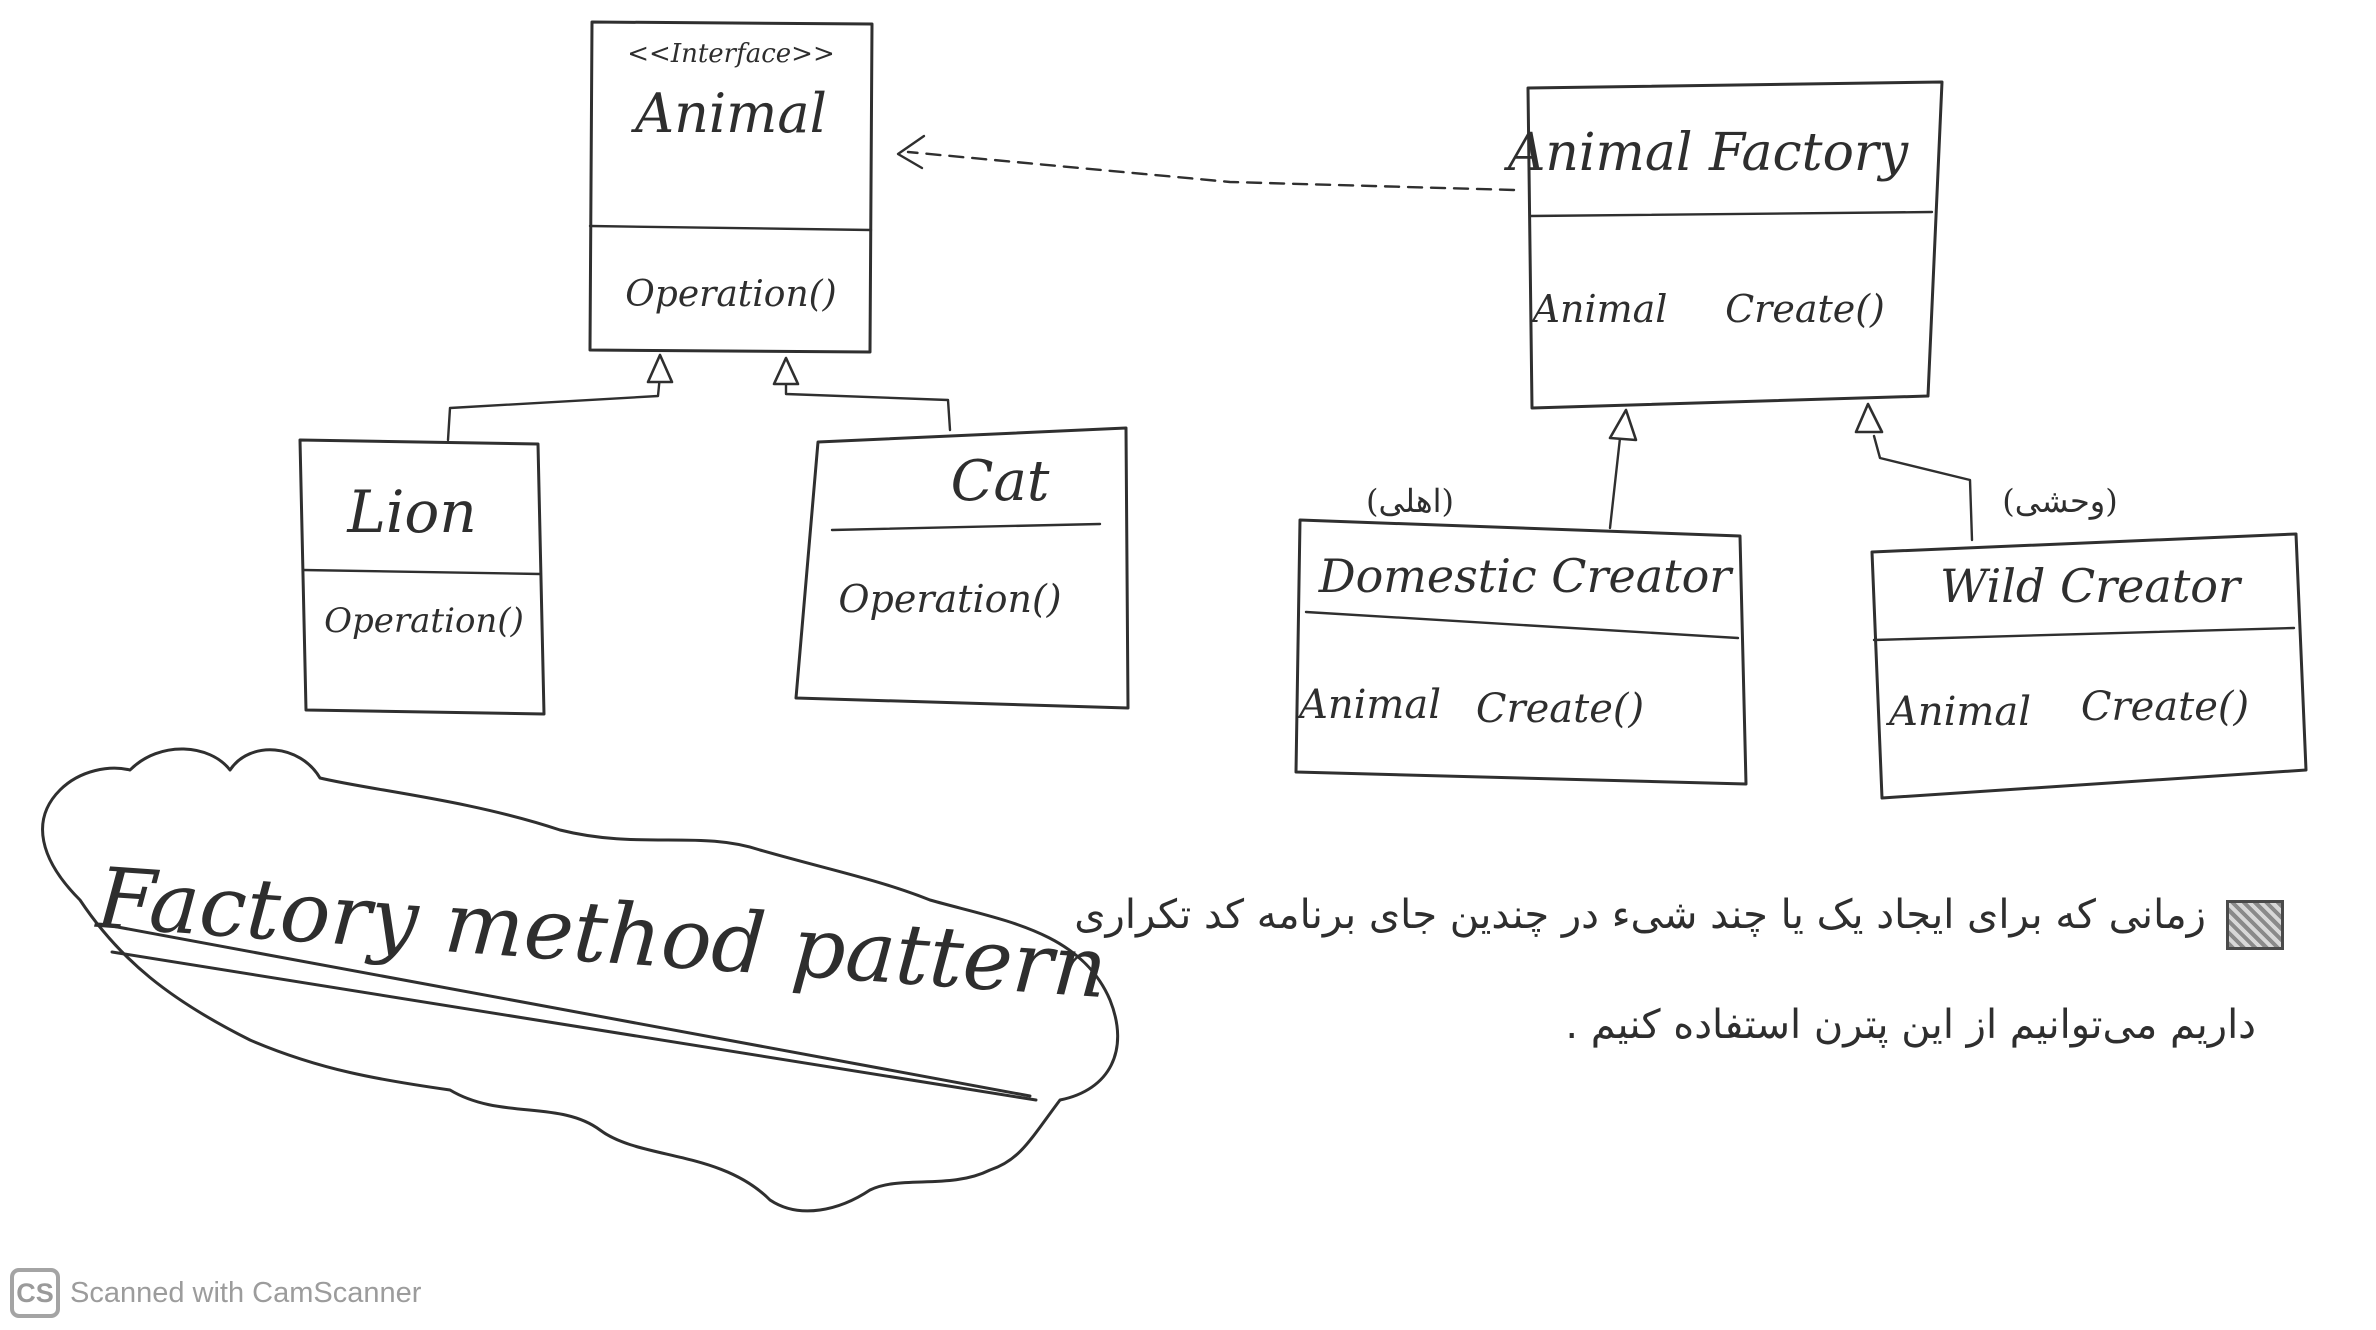 The image size is (2376, 1330). What do you see at coordinates (1410, 501) in the screenshot?
I see `domestic-note: (اهلی)` at bounding box center [1410, 501].